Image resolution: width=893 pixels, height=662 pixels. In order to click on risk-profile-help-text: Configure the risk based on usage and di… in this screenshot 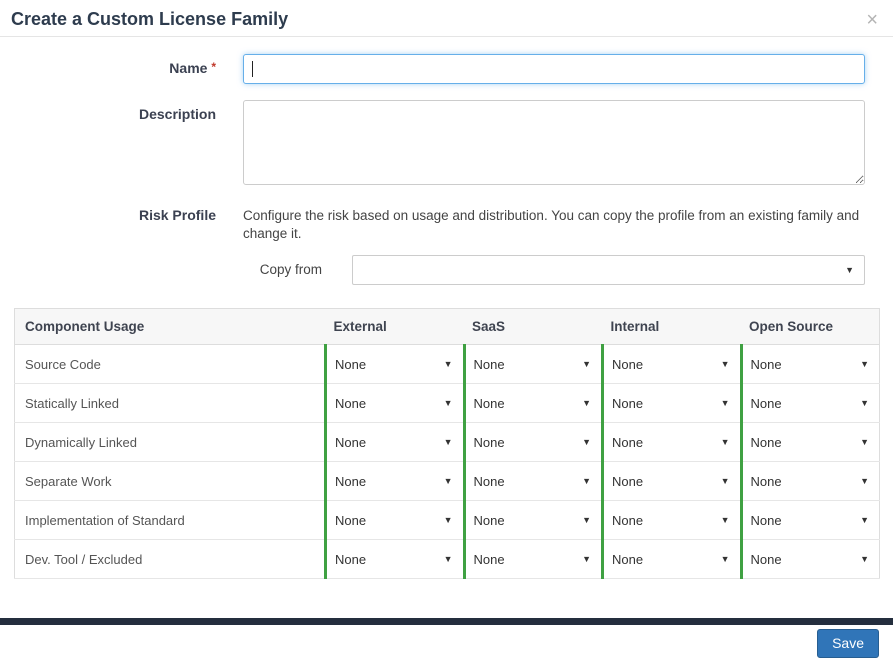, I will do `click(551, 224)`.